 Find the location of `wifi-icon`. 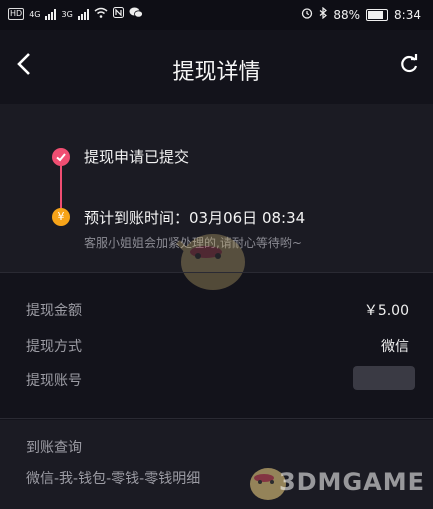

wifi-icon is located at coordinates (101, 14).